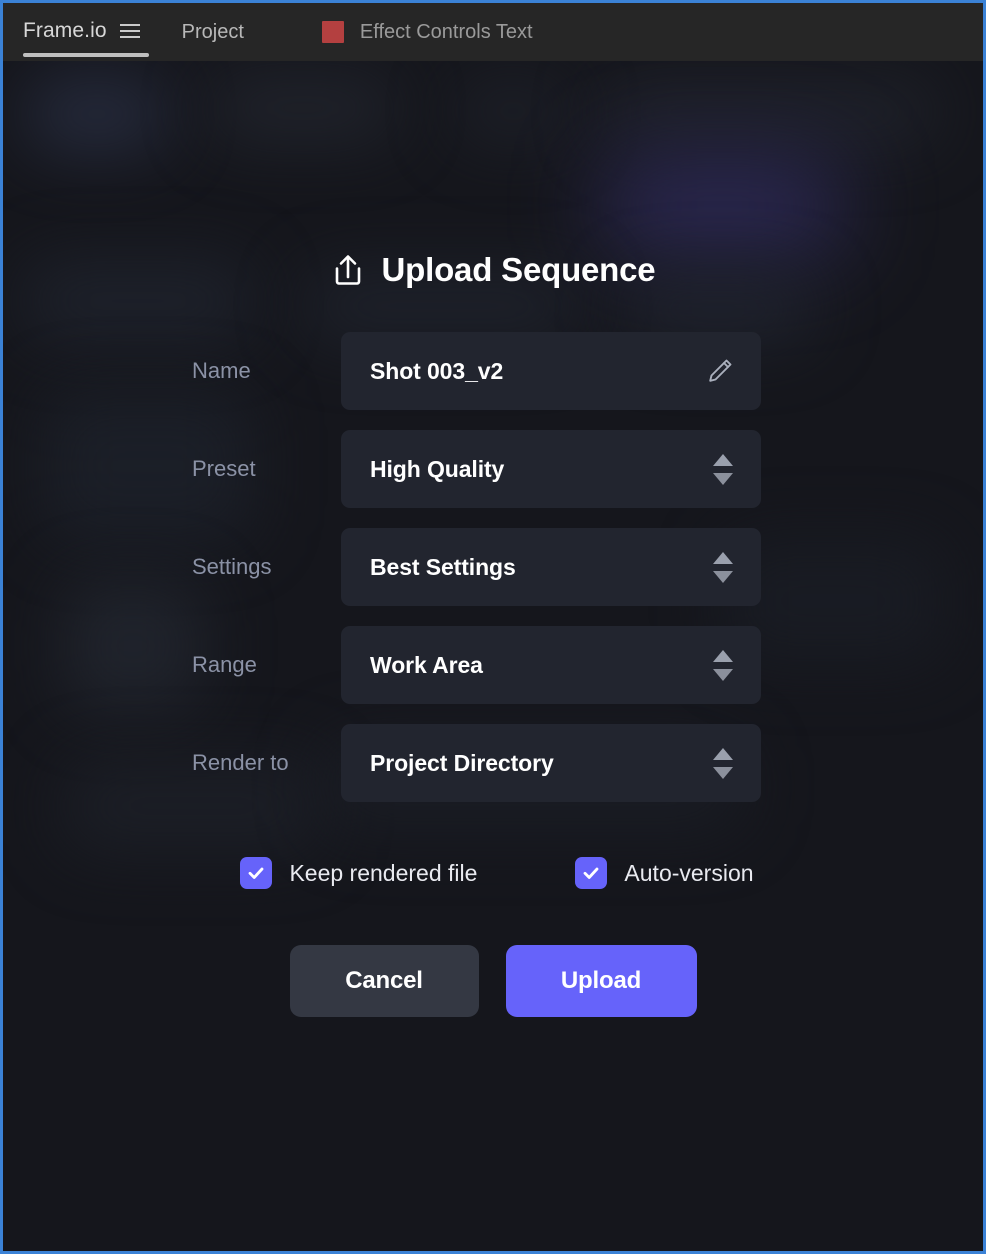 The width and height of the screenshot is (986, 1254). I want to click on label-range: Range, so click(224, 664).